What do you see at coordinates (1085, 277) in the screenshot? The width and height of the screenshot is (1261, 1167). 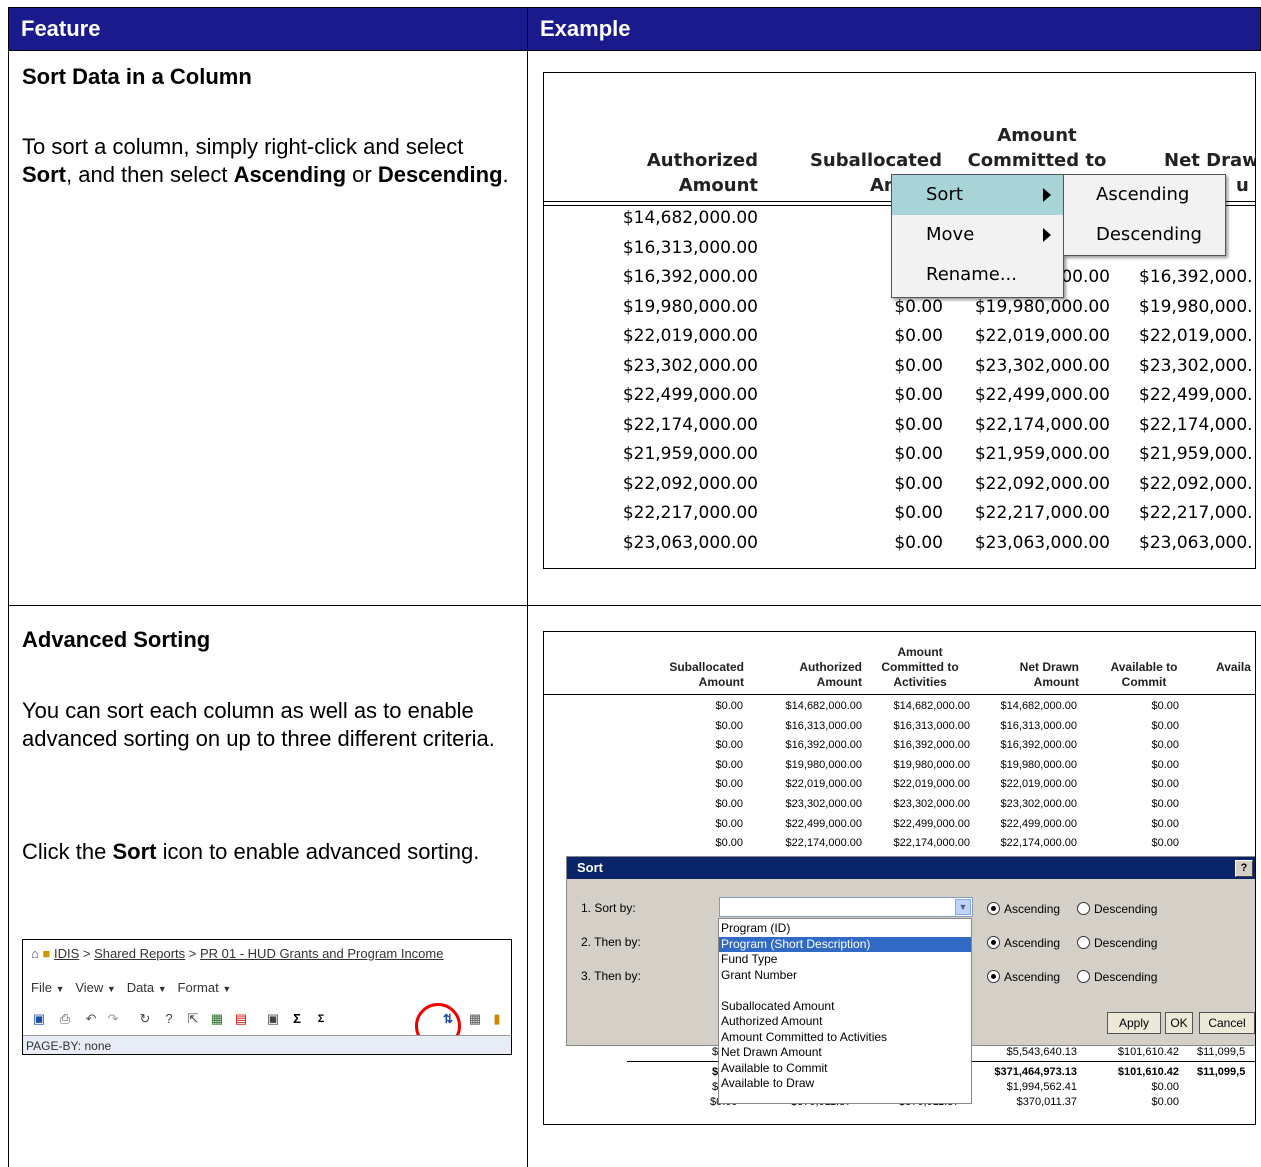 I see `table-cell: 00.00` at bounding box center [1085, 277].